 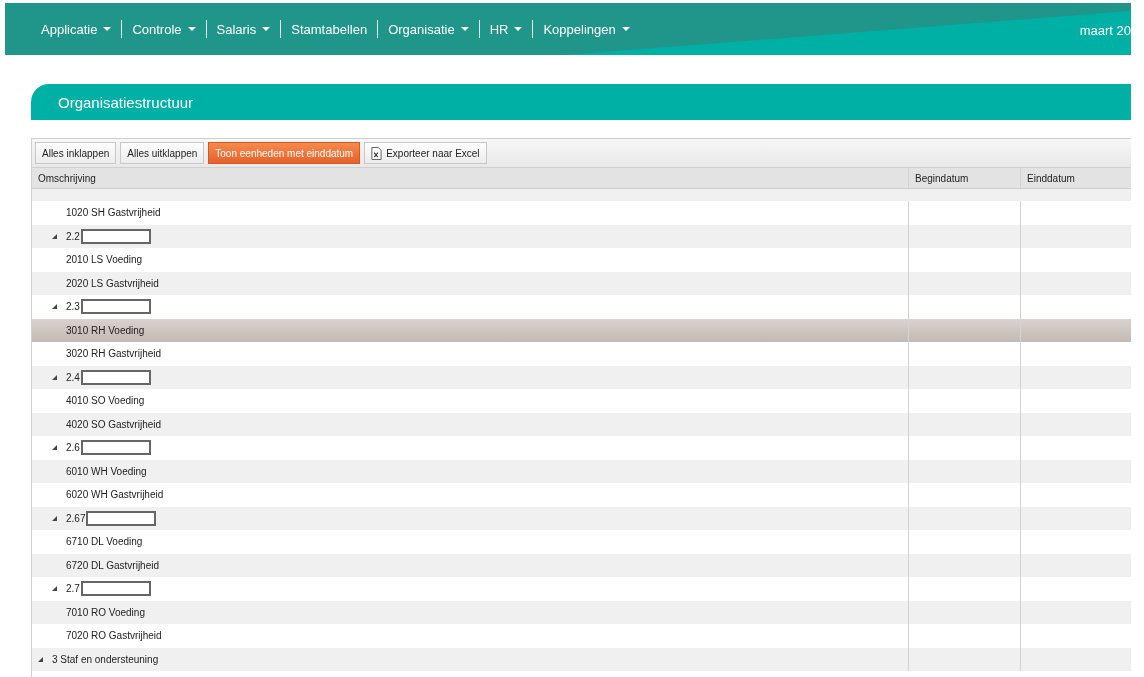 I want to click on tree-row: 2.4, so click(x=581, y=377).